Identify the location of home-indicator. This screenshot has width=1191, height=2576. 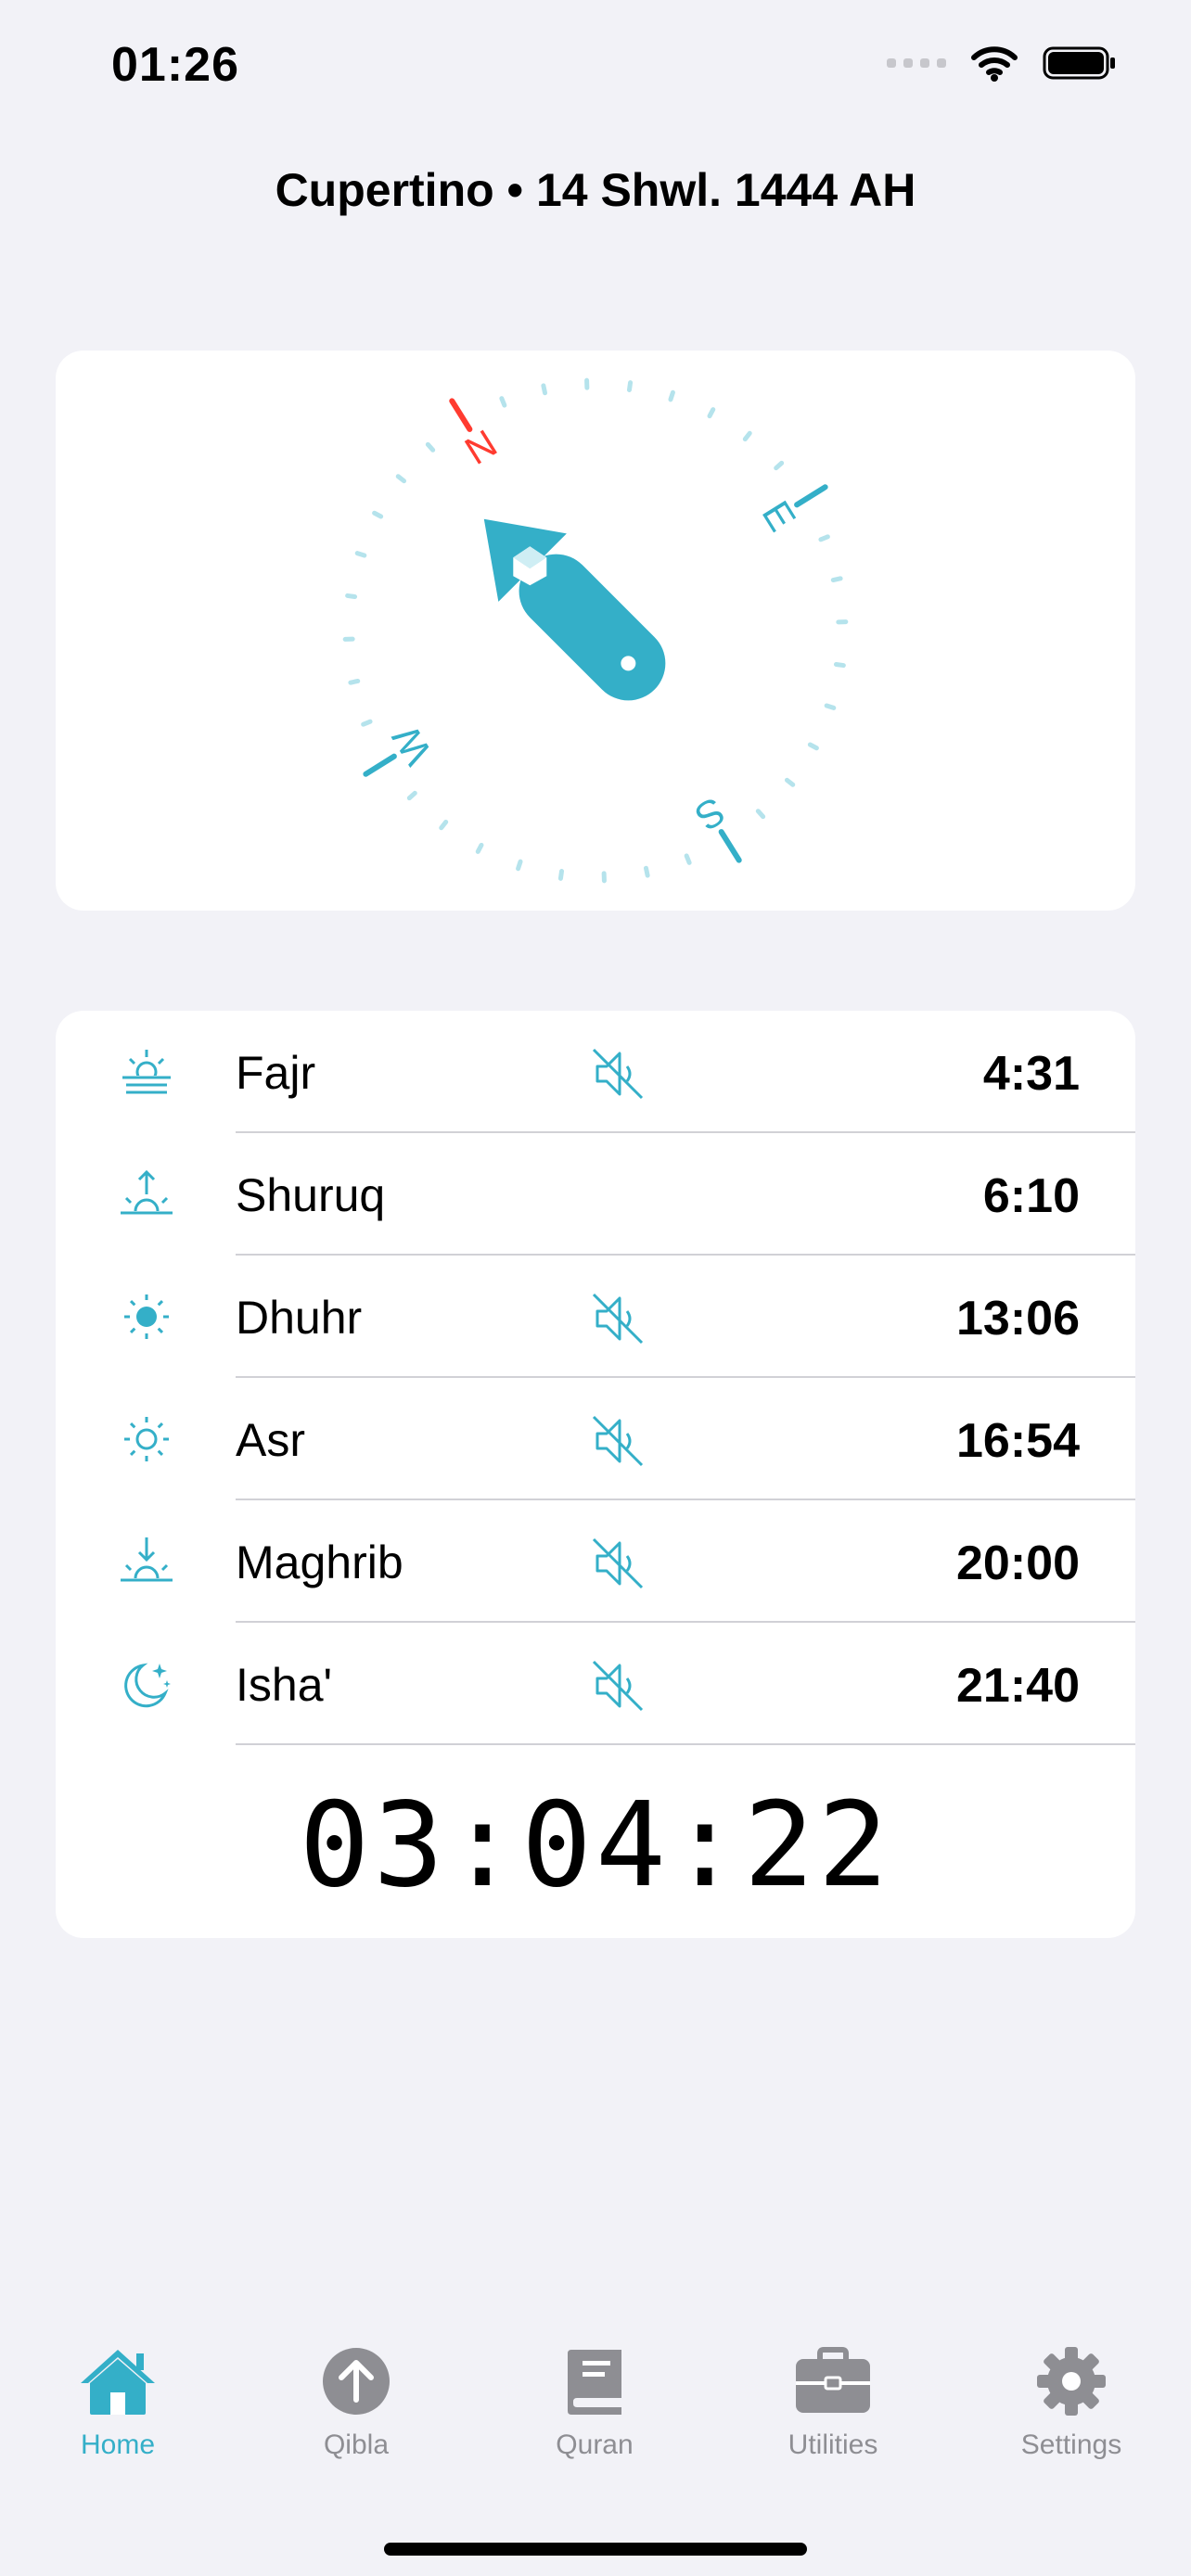
(595, 2549).